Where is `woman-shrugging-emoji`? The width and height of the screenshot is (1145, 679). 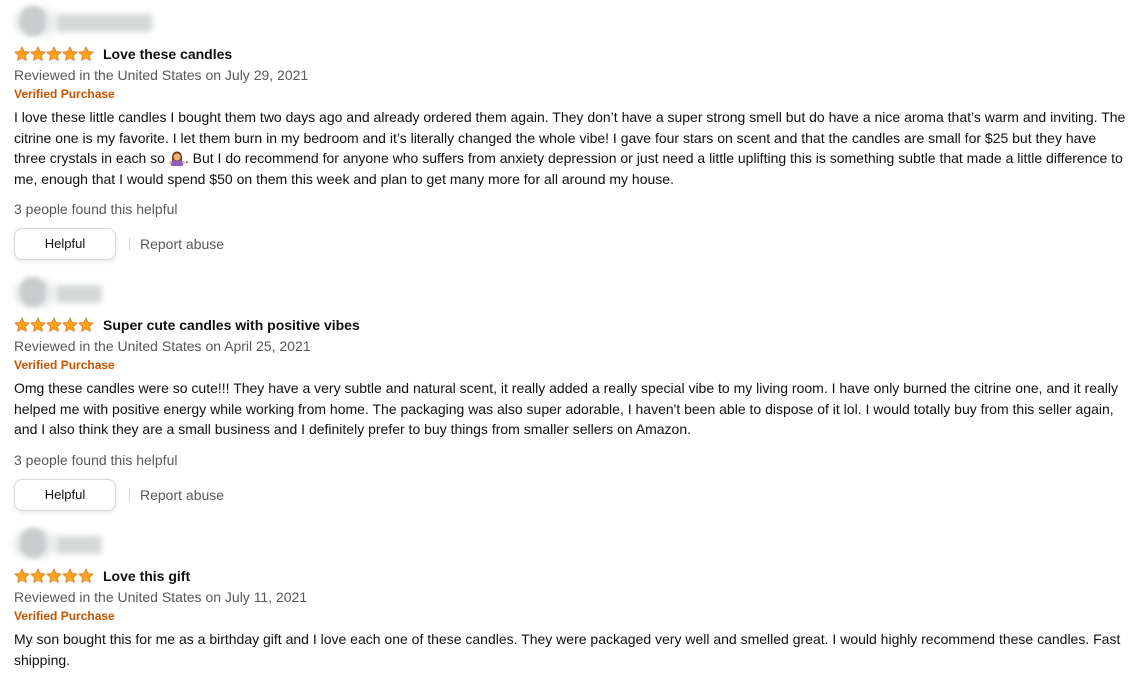
woman-shrugging-emoji is located at coordinates (177, 158).